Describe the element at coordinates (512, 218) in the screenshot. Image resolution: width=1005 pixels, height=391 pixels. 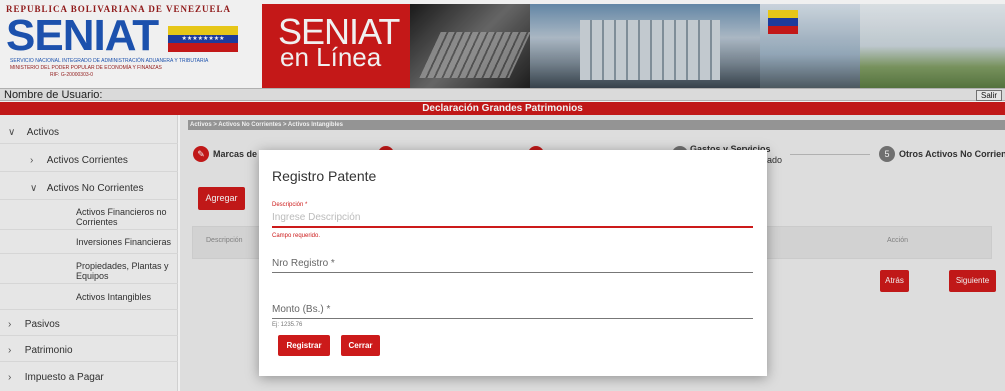
I see `description-input: Ingrese Descripción` at that location.